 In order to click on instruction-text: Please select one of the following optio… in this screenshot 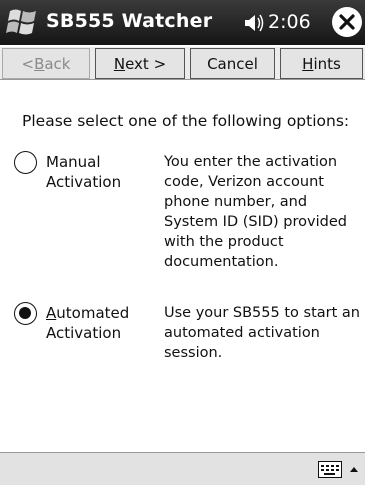, I will do `click(186, 121)`.